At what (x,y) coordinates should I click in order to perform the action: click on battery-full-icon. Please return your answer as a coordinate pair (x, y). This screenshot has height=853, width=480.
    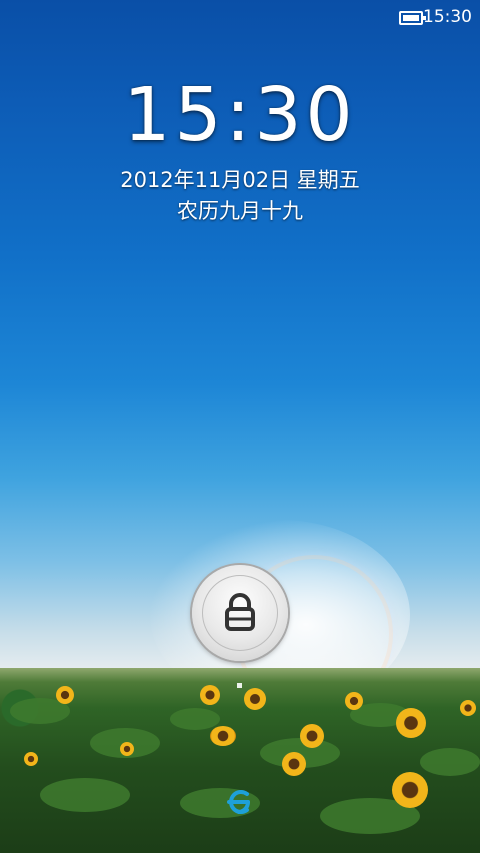
    Looking at the image, I should click on (412, 18).